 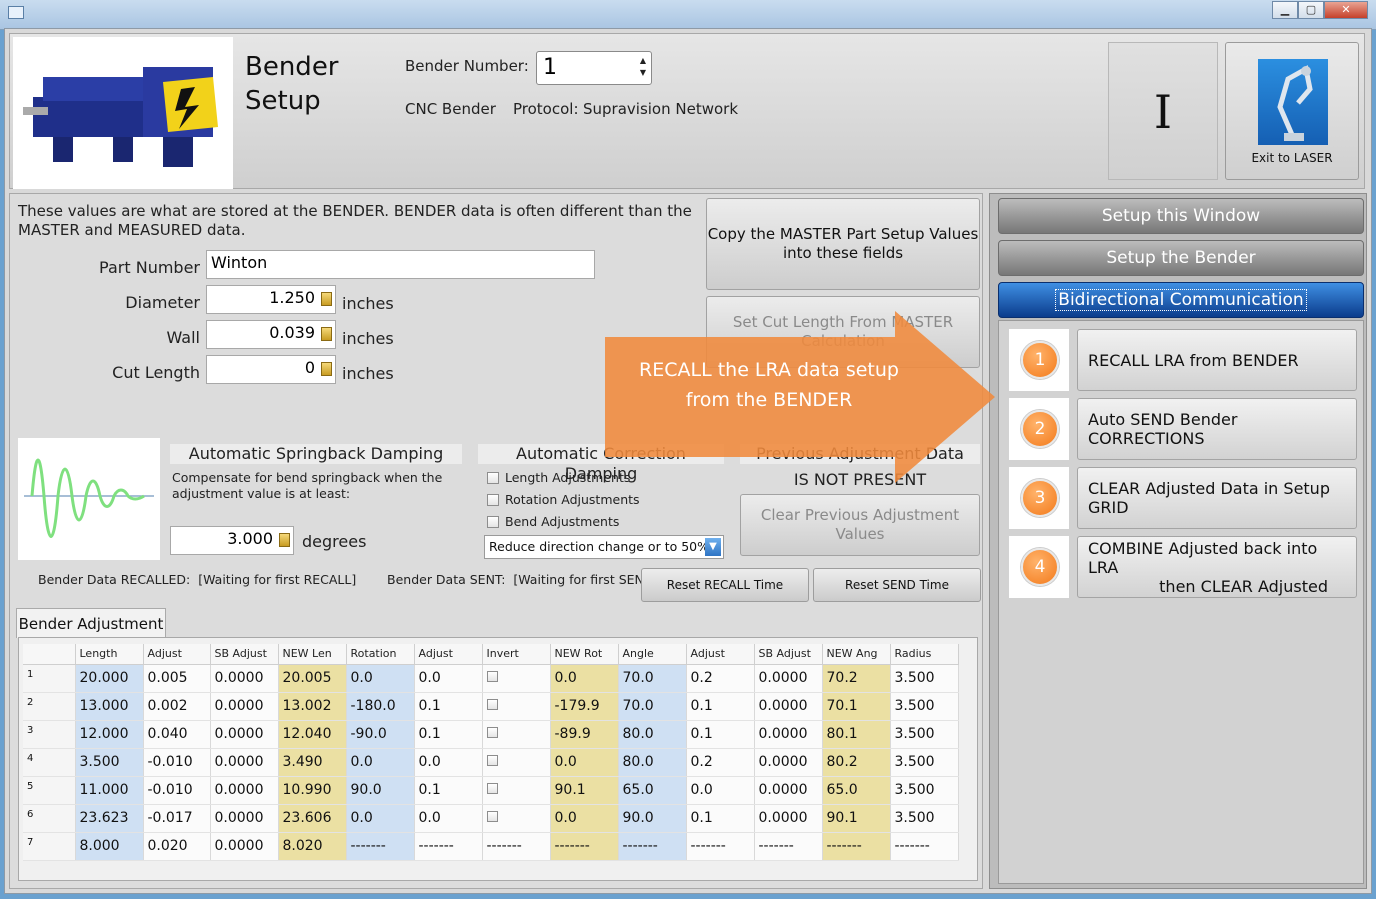 What do you see at coordinates (493, 500) in the screenshot?
I see `rotation-adjustments-checkbox` at bounding box center [493, 500].